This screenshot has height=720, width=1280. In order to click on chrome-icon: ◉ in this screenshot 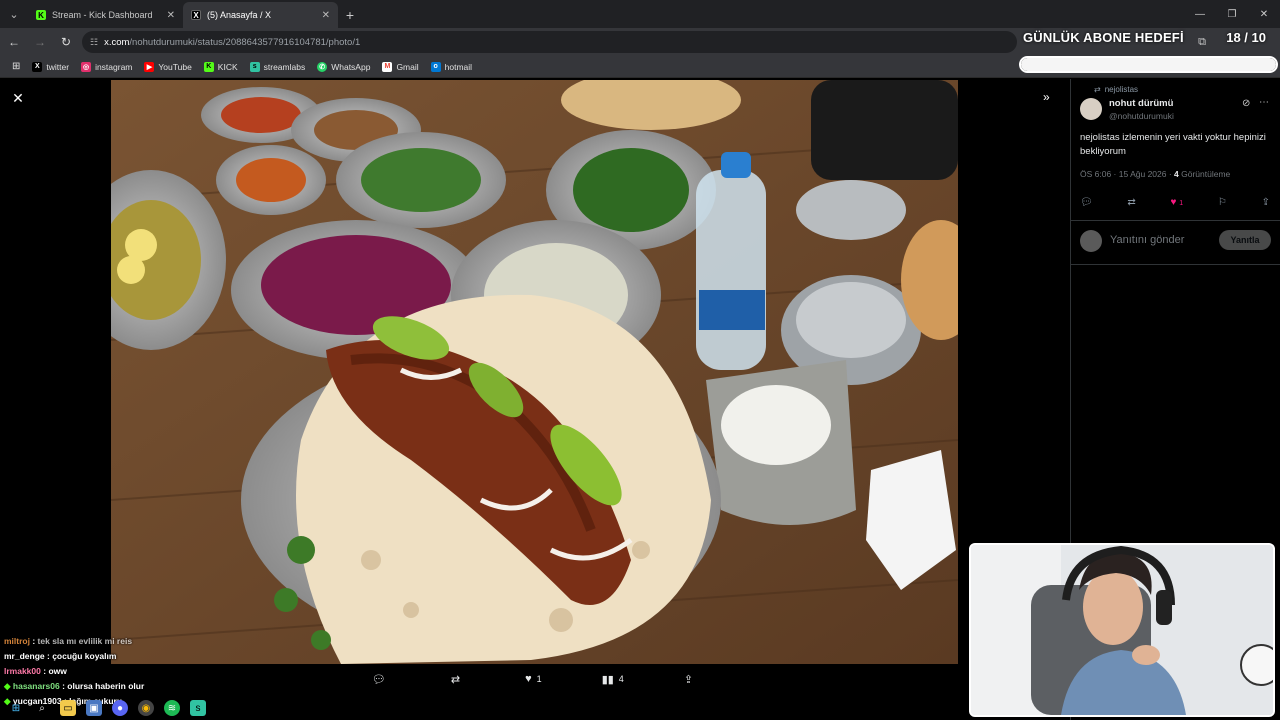, I will do `click(146, 708)`.